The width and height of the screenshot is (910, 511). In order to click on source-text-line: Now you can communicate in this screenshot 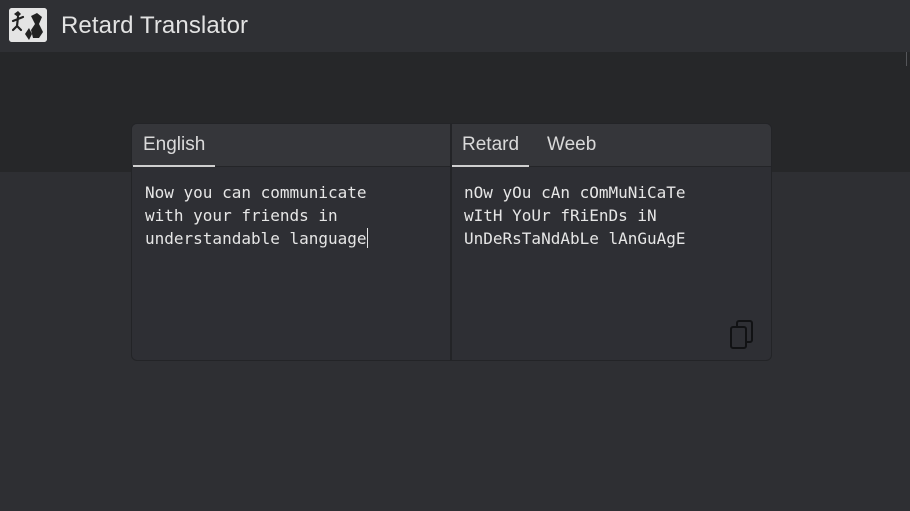, I will do `click(256, 192)`.